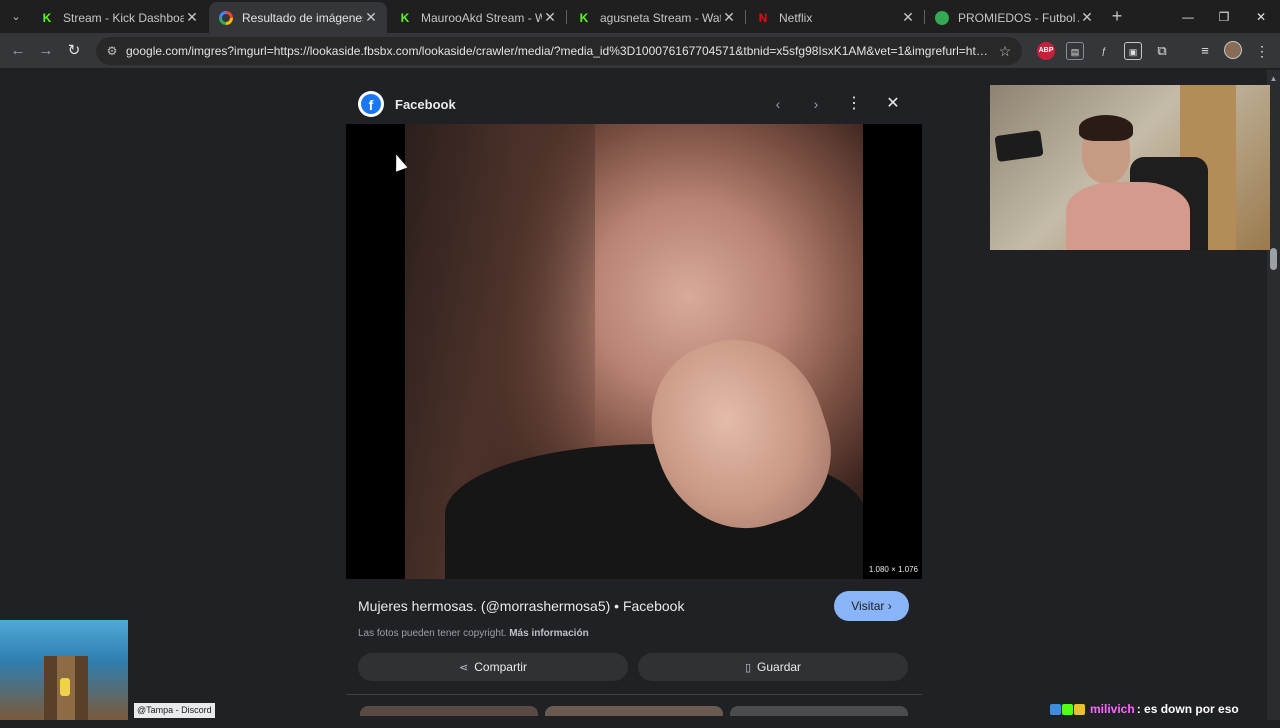 This screenshot has width=1280, height=728. Describe the element at coordinates (1224, 17) in the screenshot. I see `restore-icon: ❐` at that location.